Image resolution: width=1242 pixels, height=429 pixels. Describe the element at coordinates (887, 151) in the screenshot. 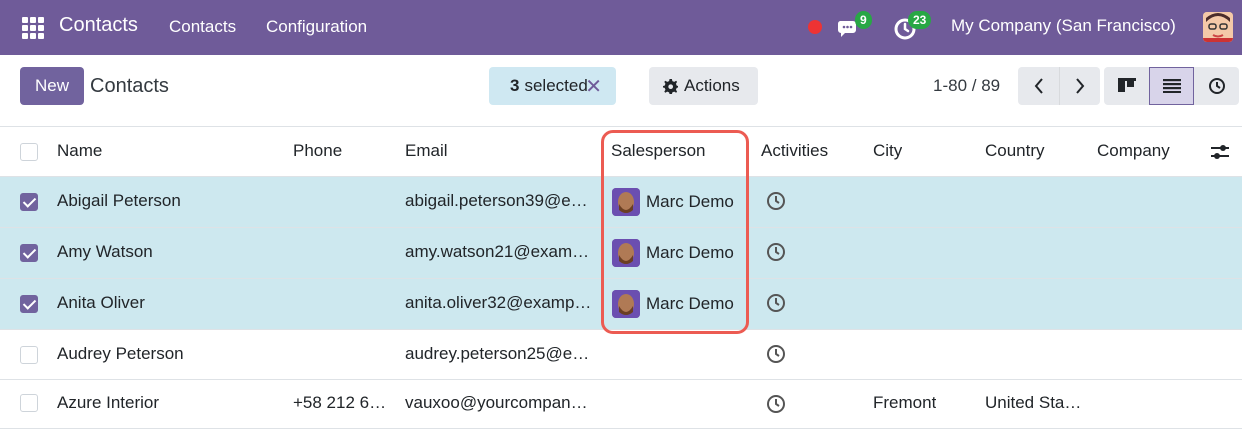

I see `column-header-city: City` at that location.